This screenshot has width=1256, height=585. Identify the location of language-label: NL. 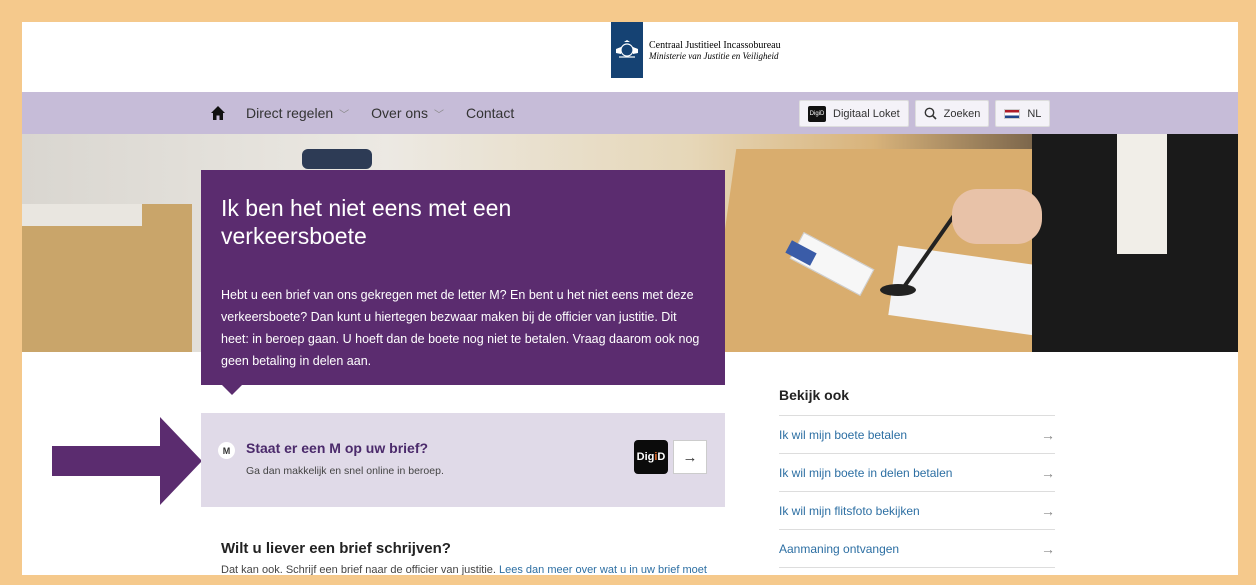
(1034, 113).